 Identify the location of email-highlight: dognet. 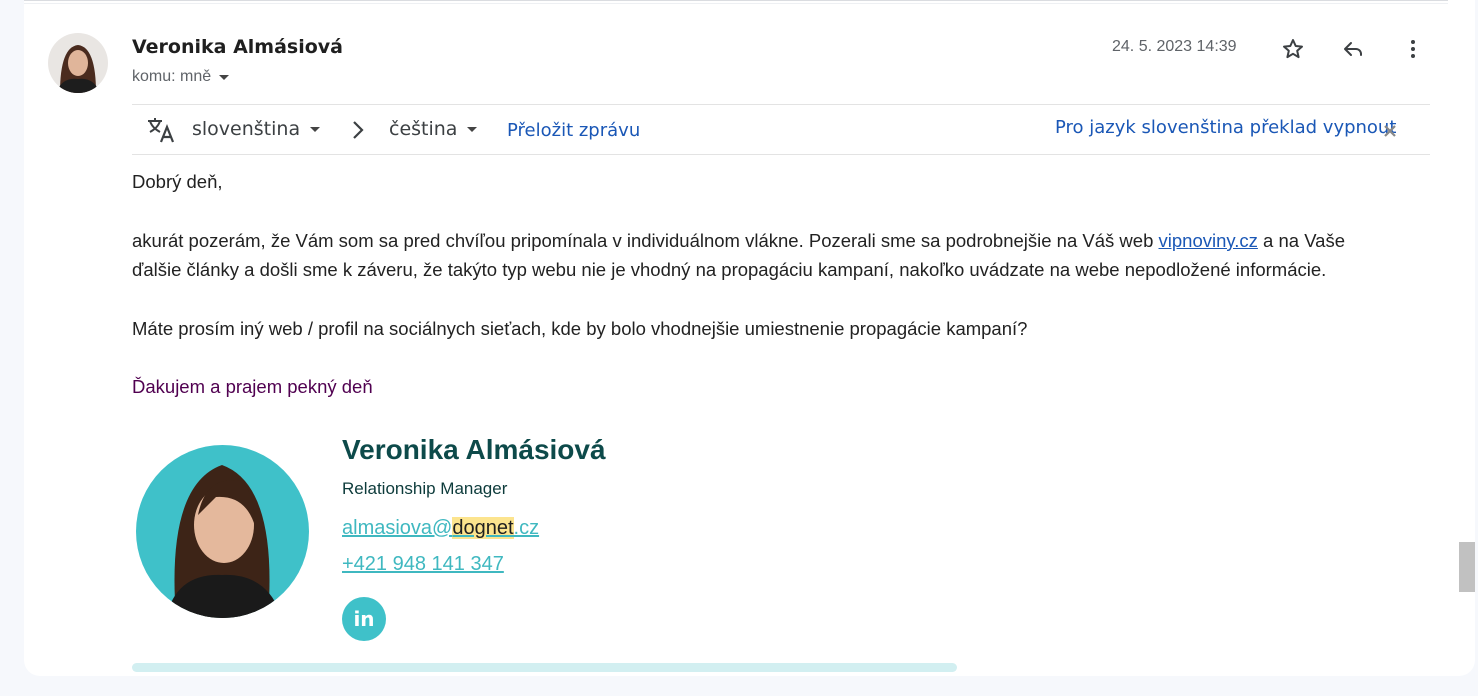
(483, 528).